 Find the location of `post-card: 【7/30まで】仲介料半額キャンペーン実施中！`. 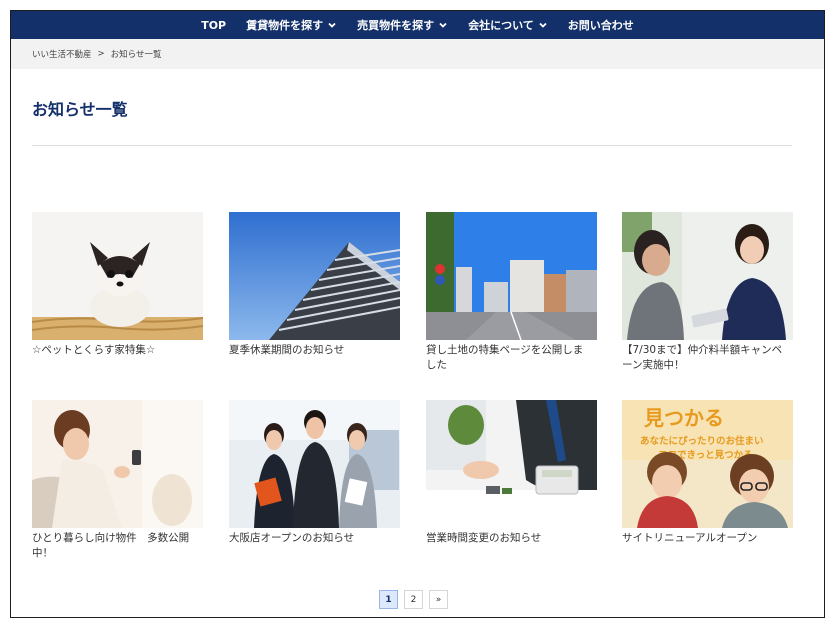

post-card: 【7/30まで】仲介料半額キャンペーン実施中！ is located at coordinates (707, 292).